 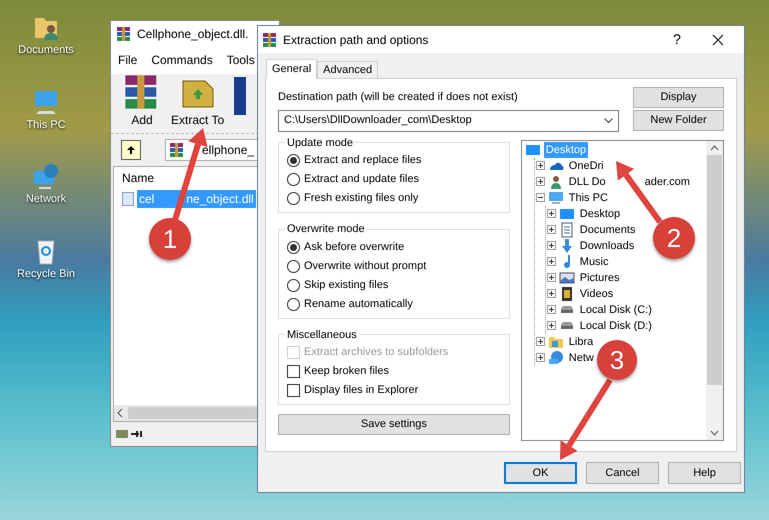 I want to click on menu-item: File, so click(x=128, y=60).